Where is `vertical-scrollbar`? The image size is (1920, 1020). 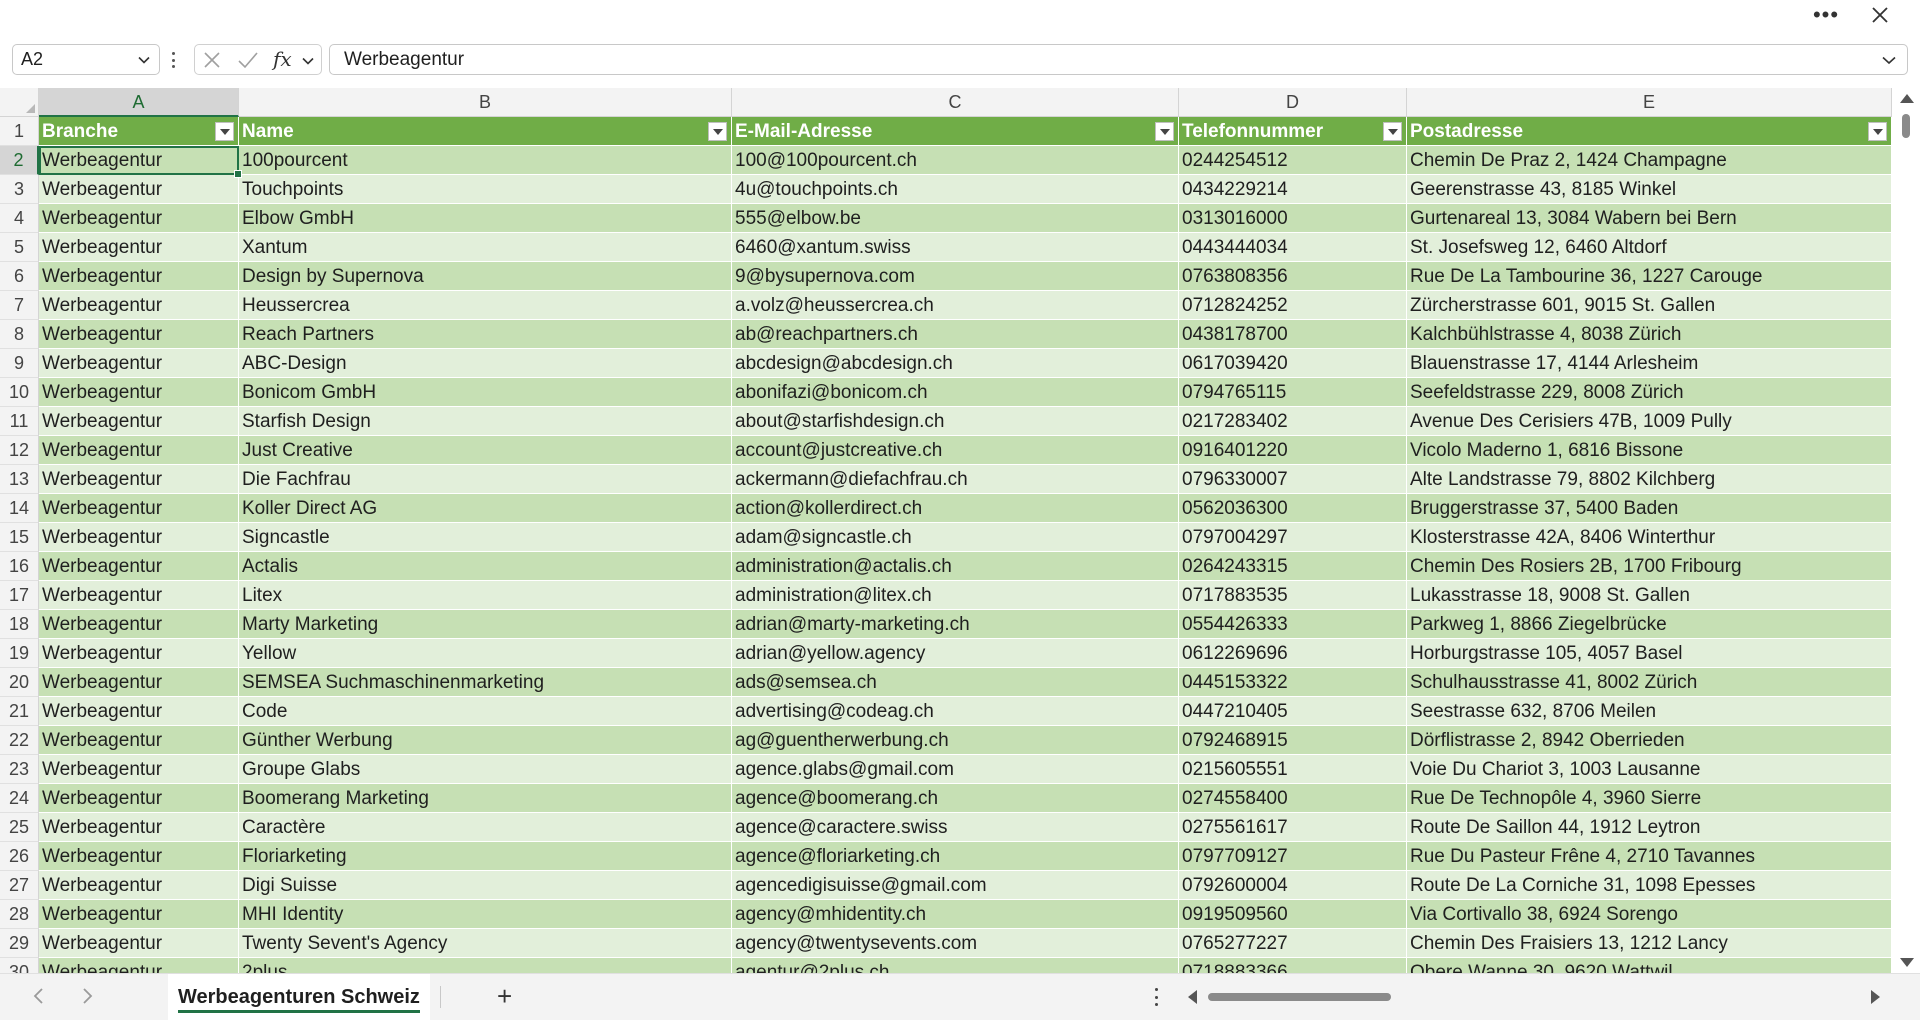 vertical-scrollbar is located at coordinates (1906, 530).